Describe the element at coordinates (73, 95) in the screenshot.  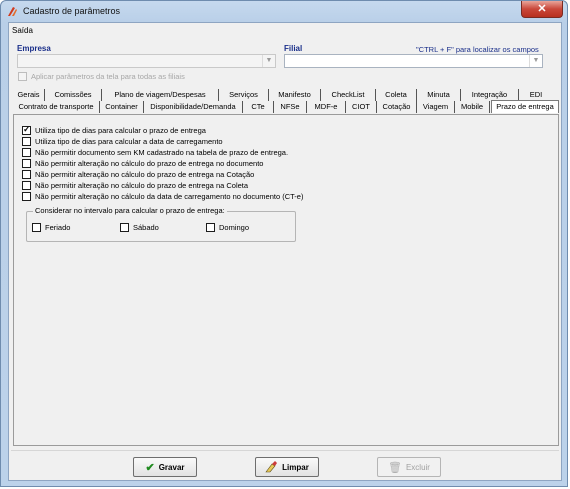
I see `tab-comissoes: Comissões` at that location.